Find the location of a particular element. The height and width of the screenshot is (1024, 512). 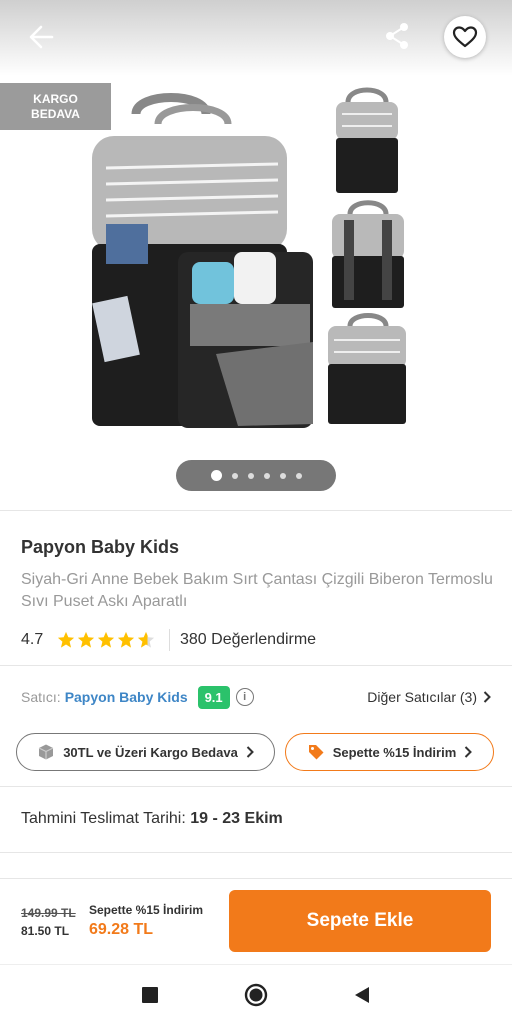

sale-price: 81.50 TL is located at coordinates (45, 931).